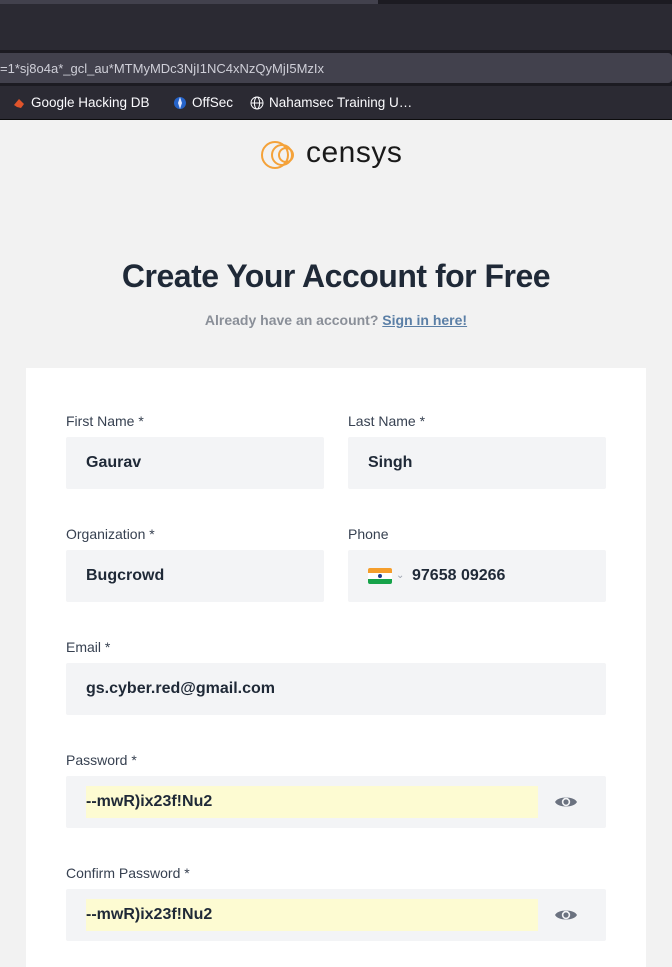 The image size is (672, 967). Describe the element at coordinates (181, 688) in the screenshot. I see `email-value: gs.cyber.red@gmail.com` at that location.